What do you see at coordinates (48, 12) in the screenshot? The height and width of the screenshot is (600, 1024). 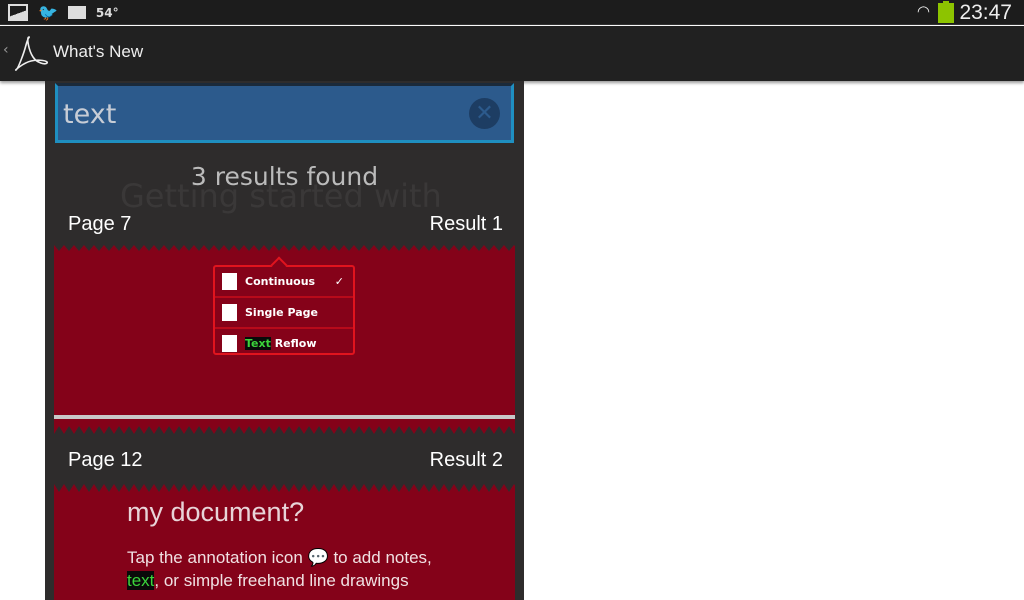 I see `twitter-icon: 🐦` at bounding box center [48, 12].